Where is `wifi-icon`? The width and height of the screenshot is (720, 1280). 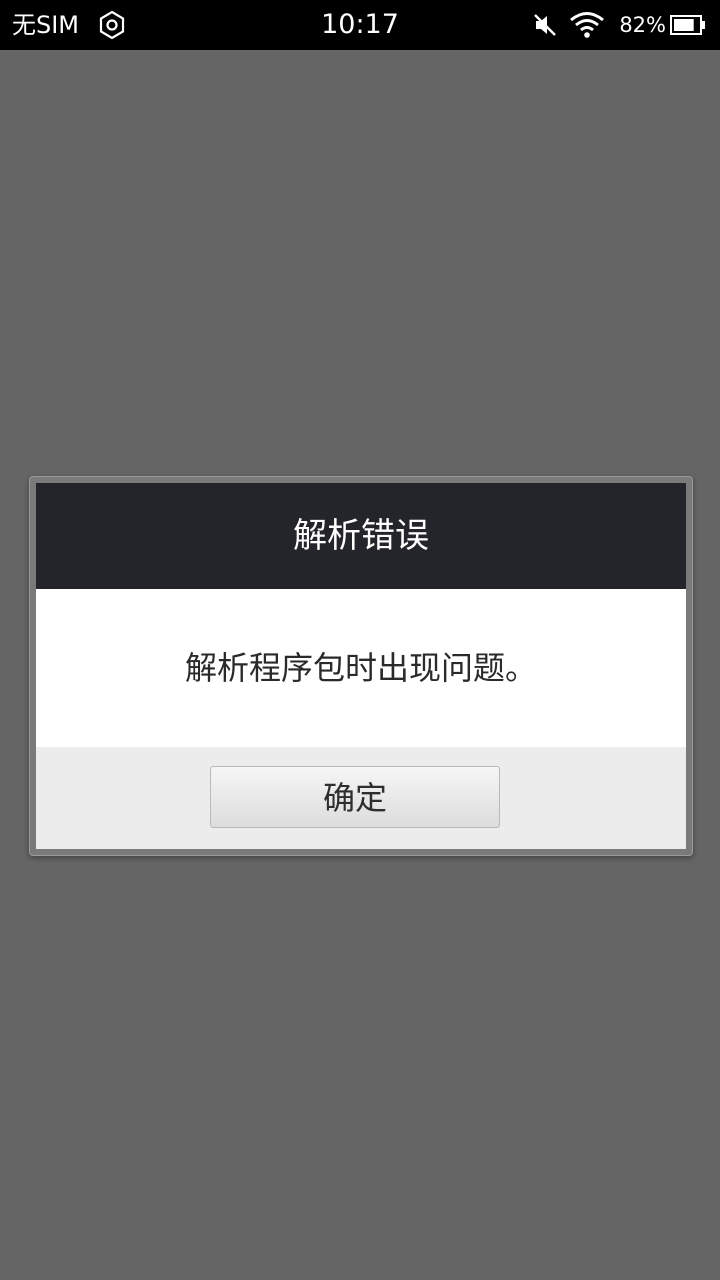
wifi-icon is located at coordinates (587, 25).